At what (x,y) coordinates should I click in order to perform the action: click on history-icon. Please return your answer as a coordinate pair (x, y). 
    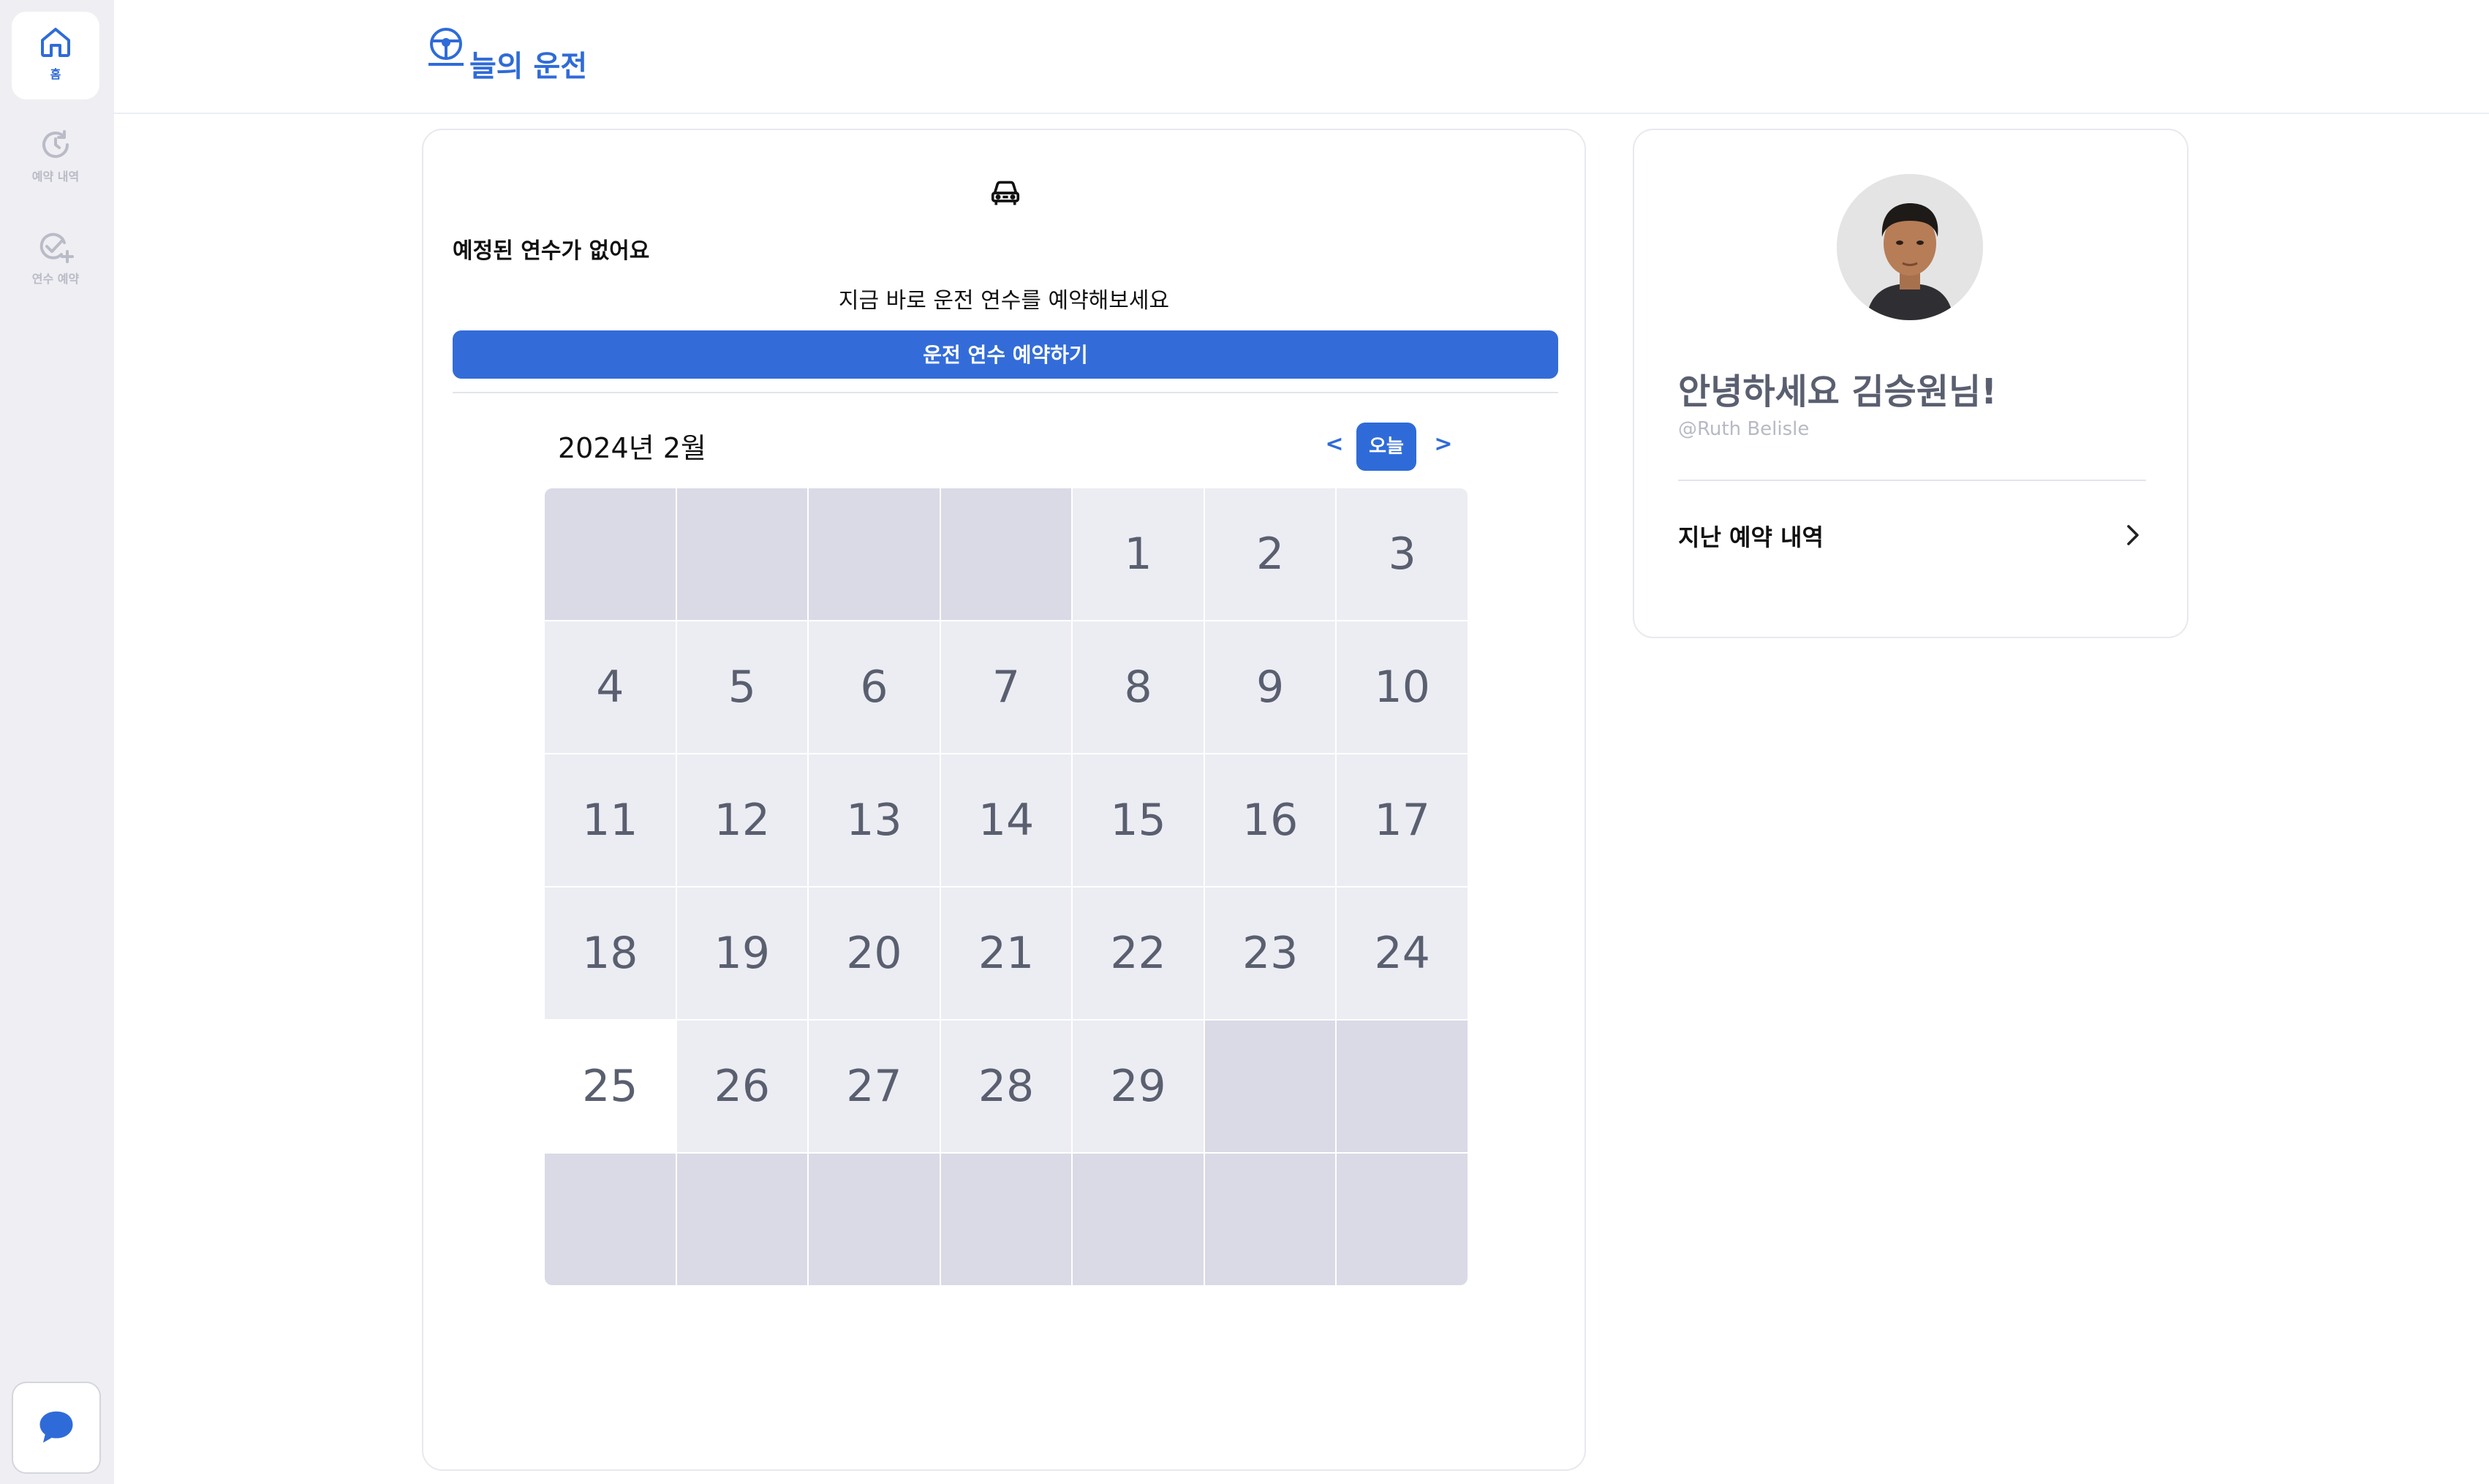
    Looking at the image, I should click on (55, 144).